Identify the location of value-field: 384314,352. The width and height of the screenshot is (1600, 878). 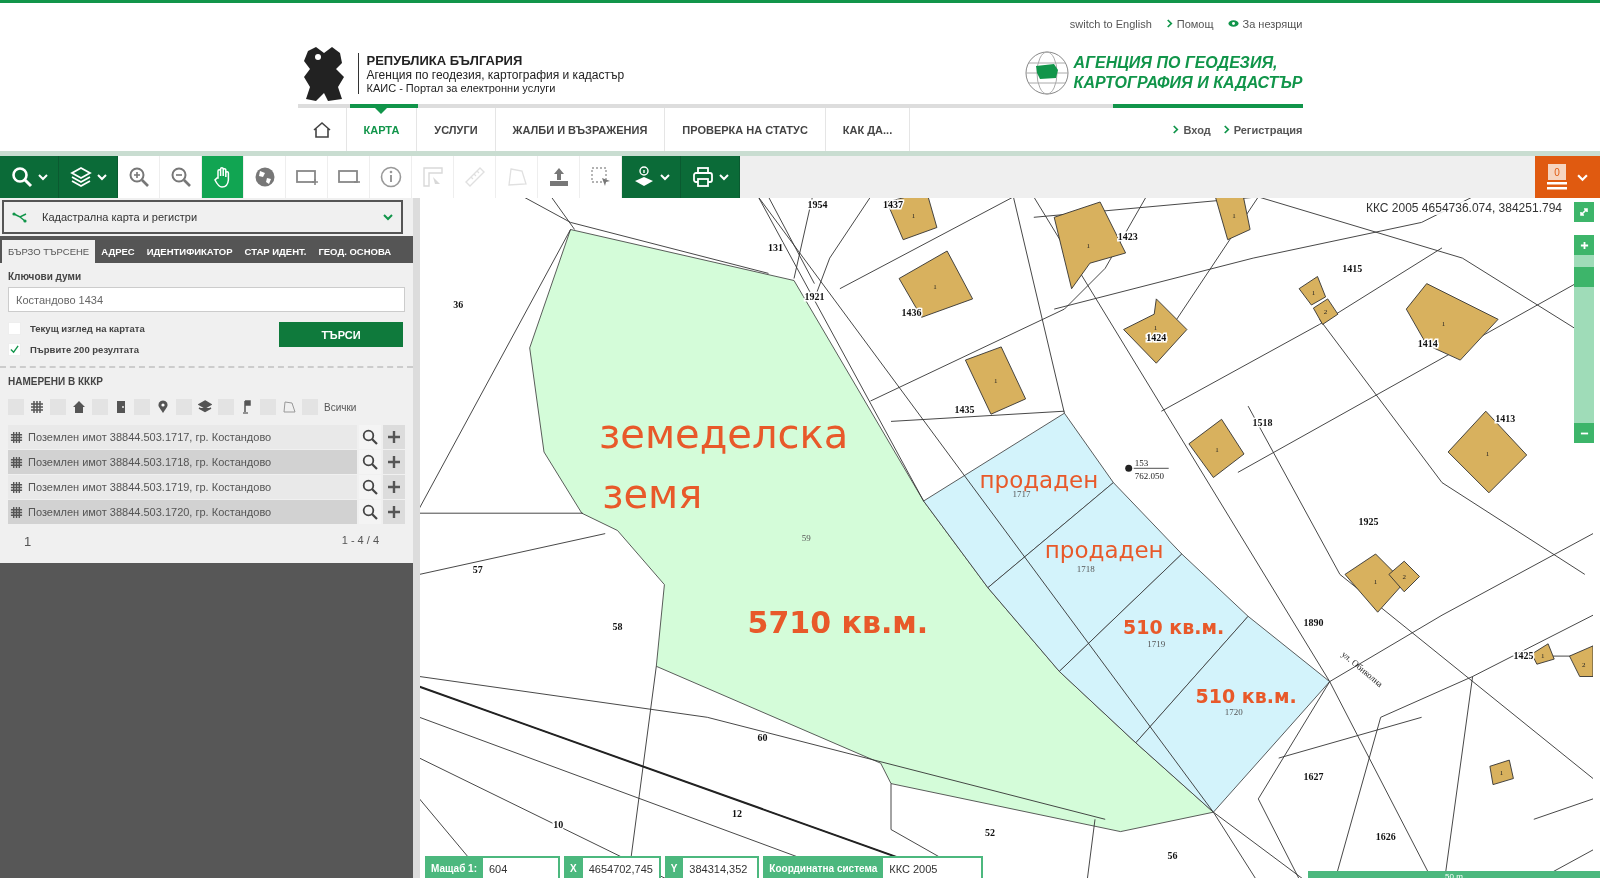
(720, 868).